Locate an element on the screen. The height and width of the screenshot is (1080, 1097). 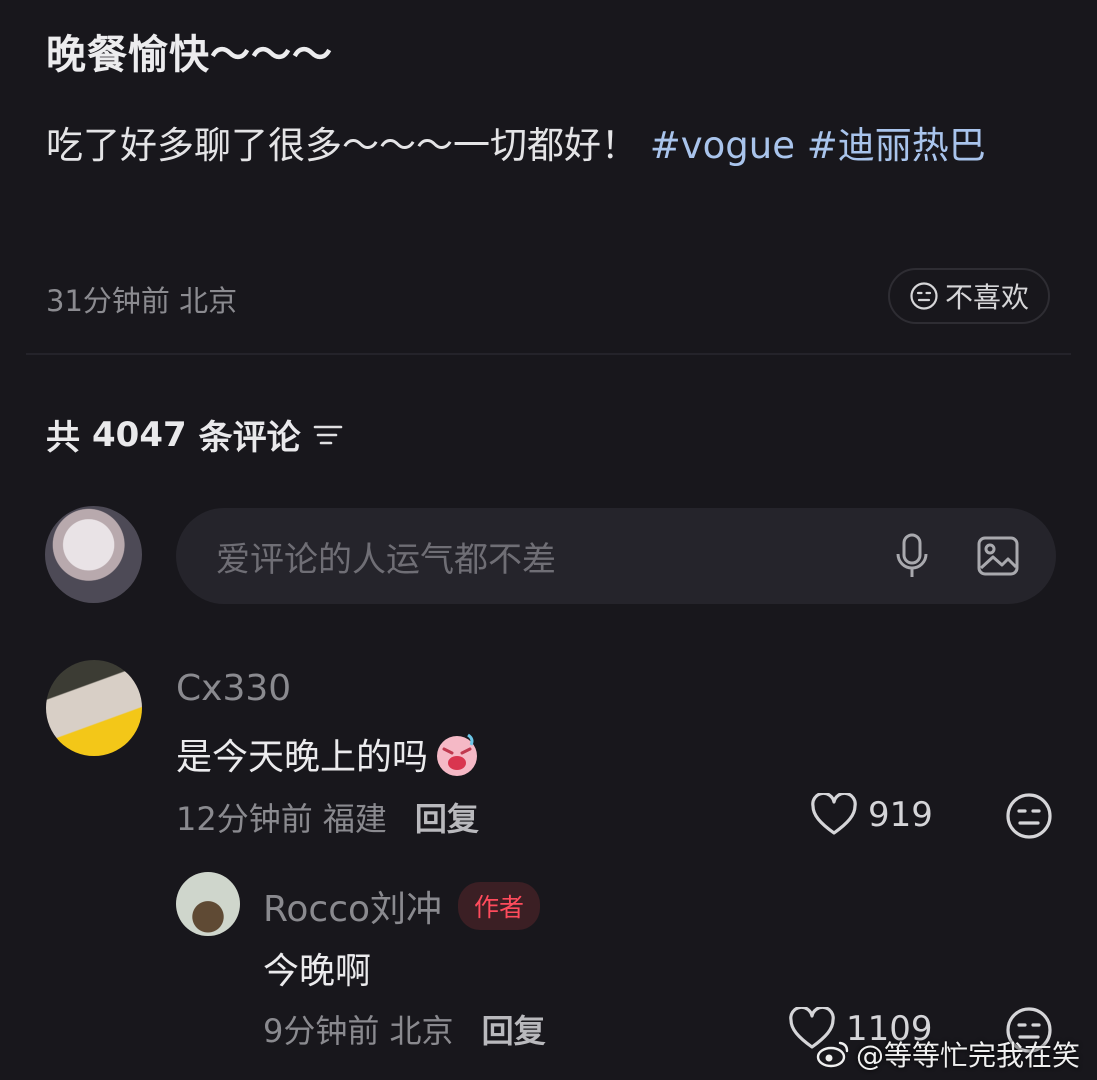
reply-author-avatar is located at coordinates (208, 904).